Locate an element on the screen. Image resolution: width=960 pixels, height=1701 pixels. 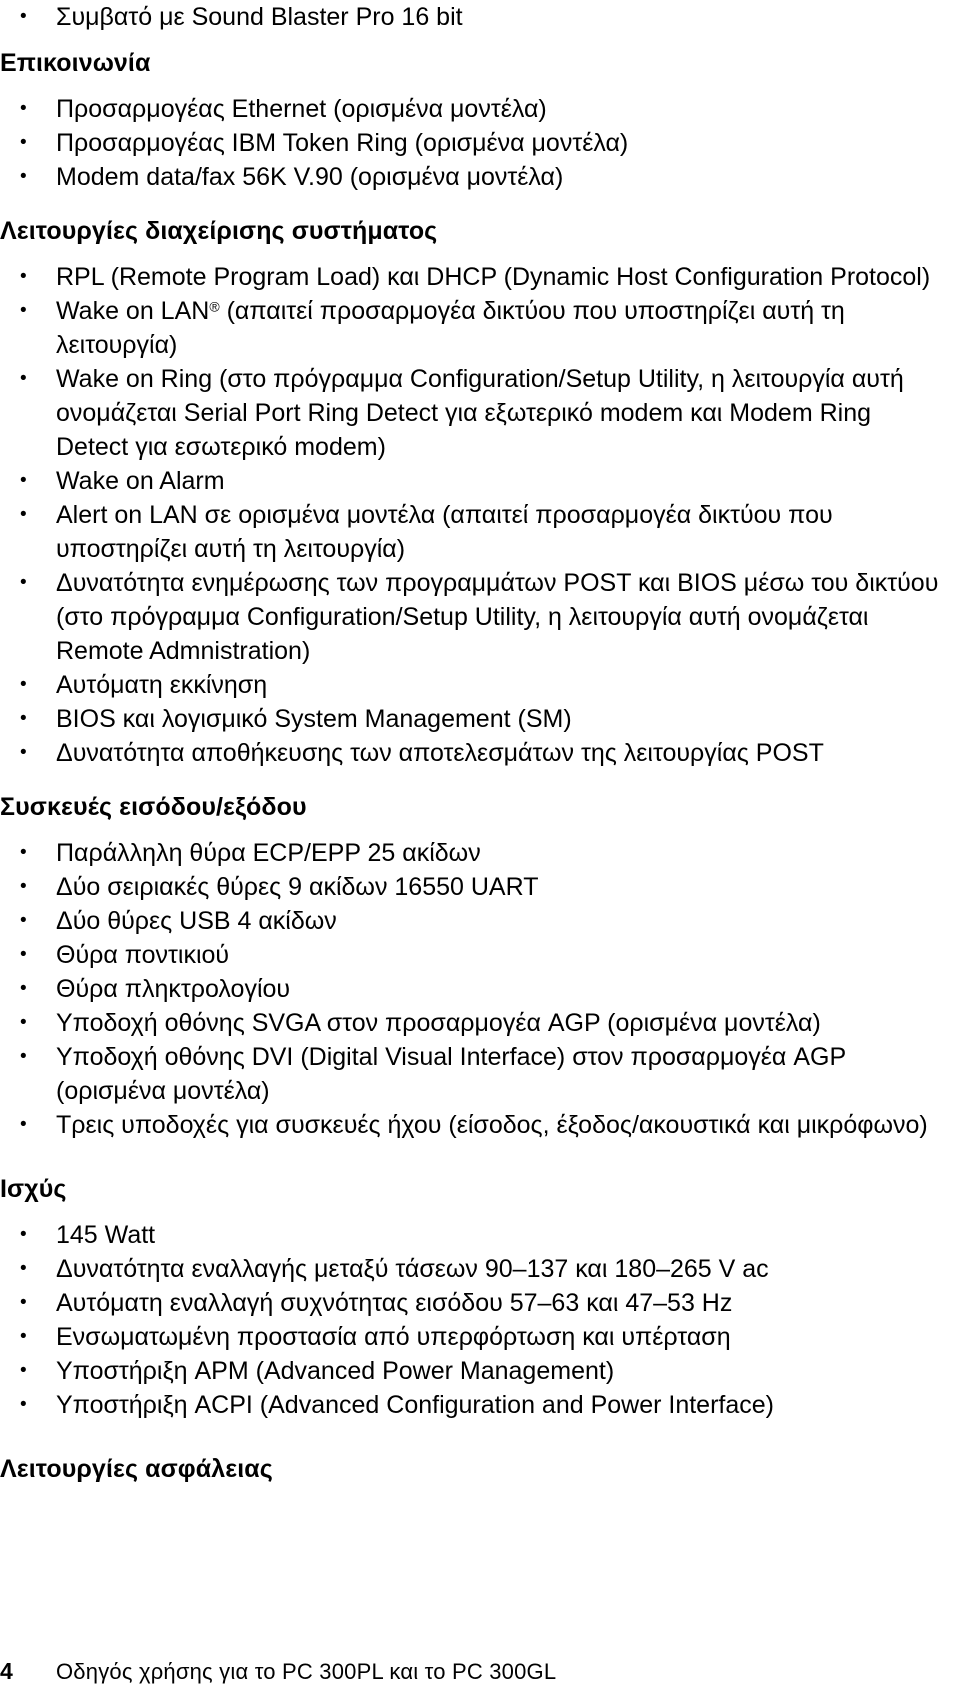
list-item: Θύρα ποντικιού is located at coordinates (472, 955).